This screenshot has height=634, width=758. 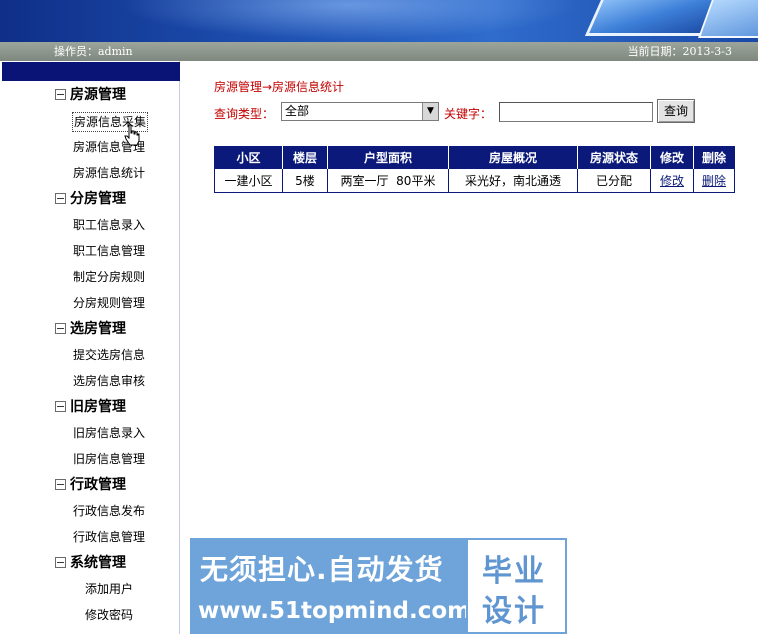 I want to click on sidebar-item-old-house-manage: 旧房信息管理, so click(x=109, y=459).